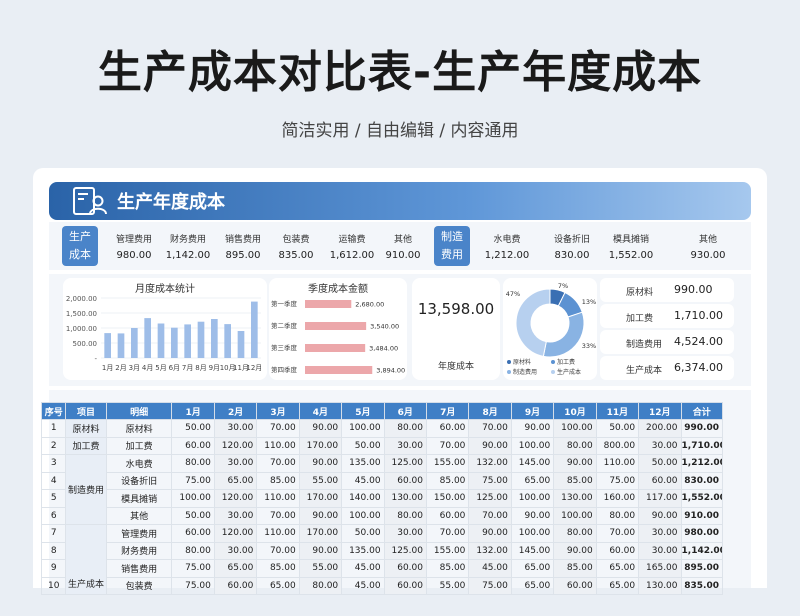  I want to click on value-cell: 160.00, so click(617, 498).